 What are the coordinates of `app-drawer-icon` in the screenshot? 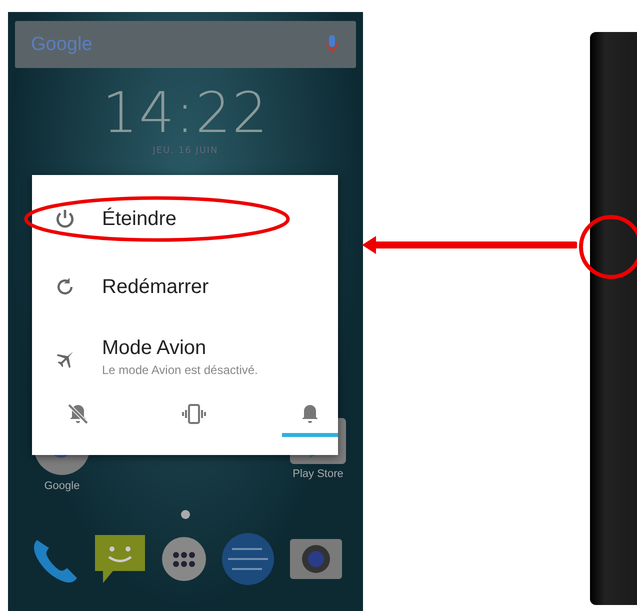 It's located at (184, 559).